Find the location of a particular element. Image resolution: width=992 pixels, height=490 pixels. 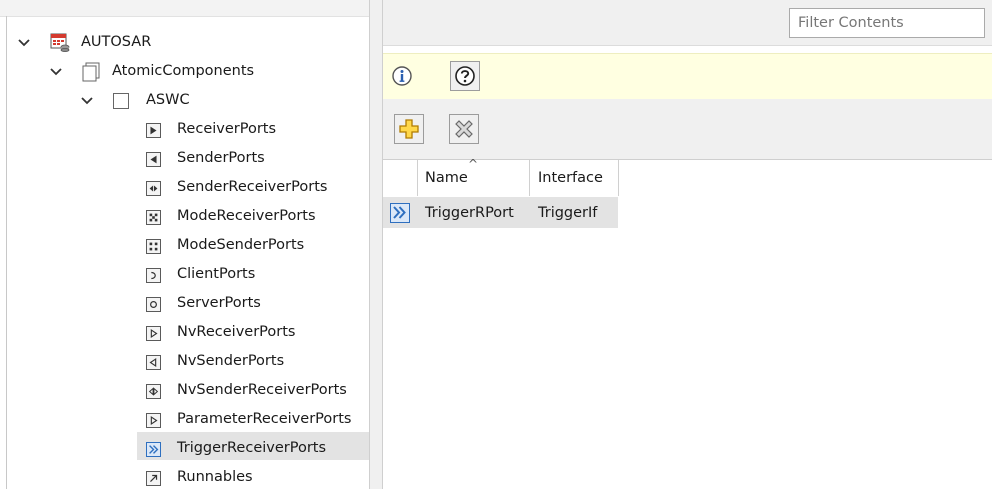

tree-item-label: ModeReceiverPorts is located at coordinates (246, 216).